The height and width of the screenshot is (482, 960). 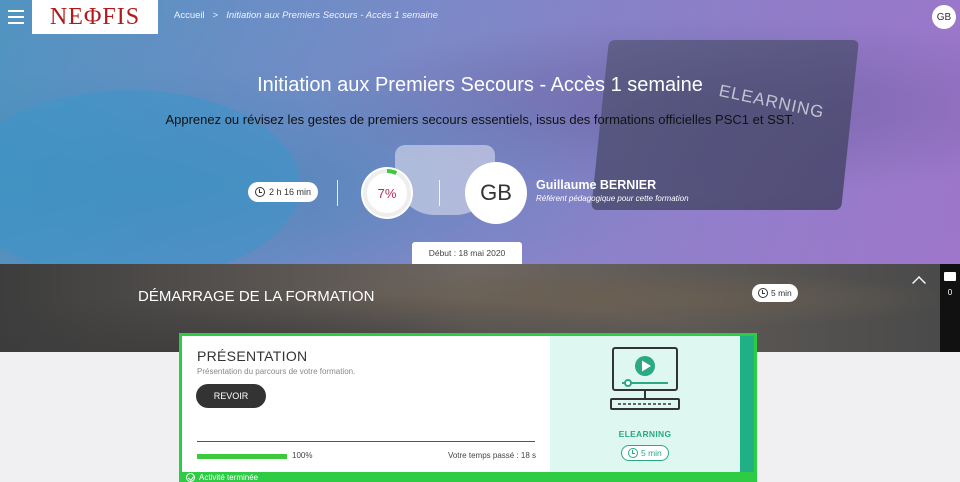 What do you see at coordinates (596, 185) in the screenshot?
I see `trainer-name: Guillaume BERNIER` at bounding box center [596, 185].